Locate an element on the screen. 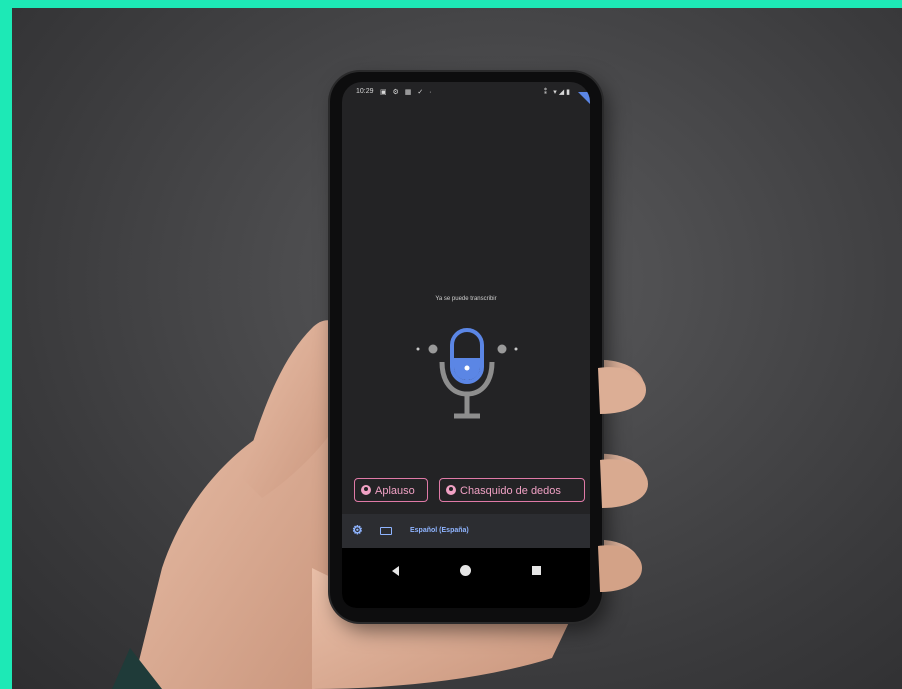 This screenshot has height=689, width=902. signal-battery-icons: ⁑ ▾◢▮ is located at coordinates (557, 92).